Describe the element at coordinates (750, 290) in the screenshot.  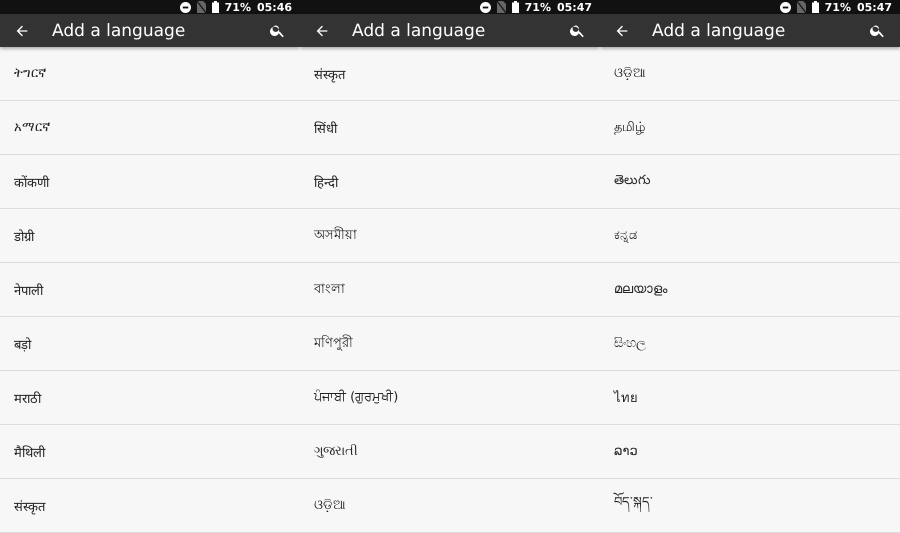
I see `language-item: മലയാളം` at that location.